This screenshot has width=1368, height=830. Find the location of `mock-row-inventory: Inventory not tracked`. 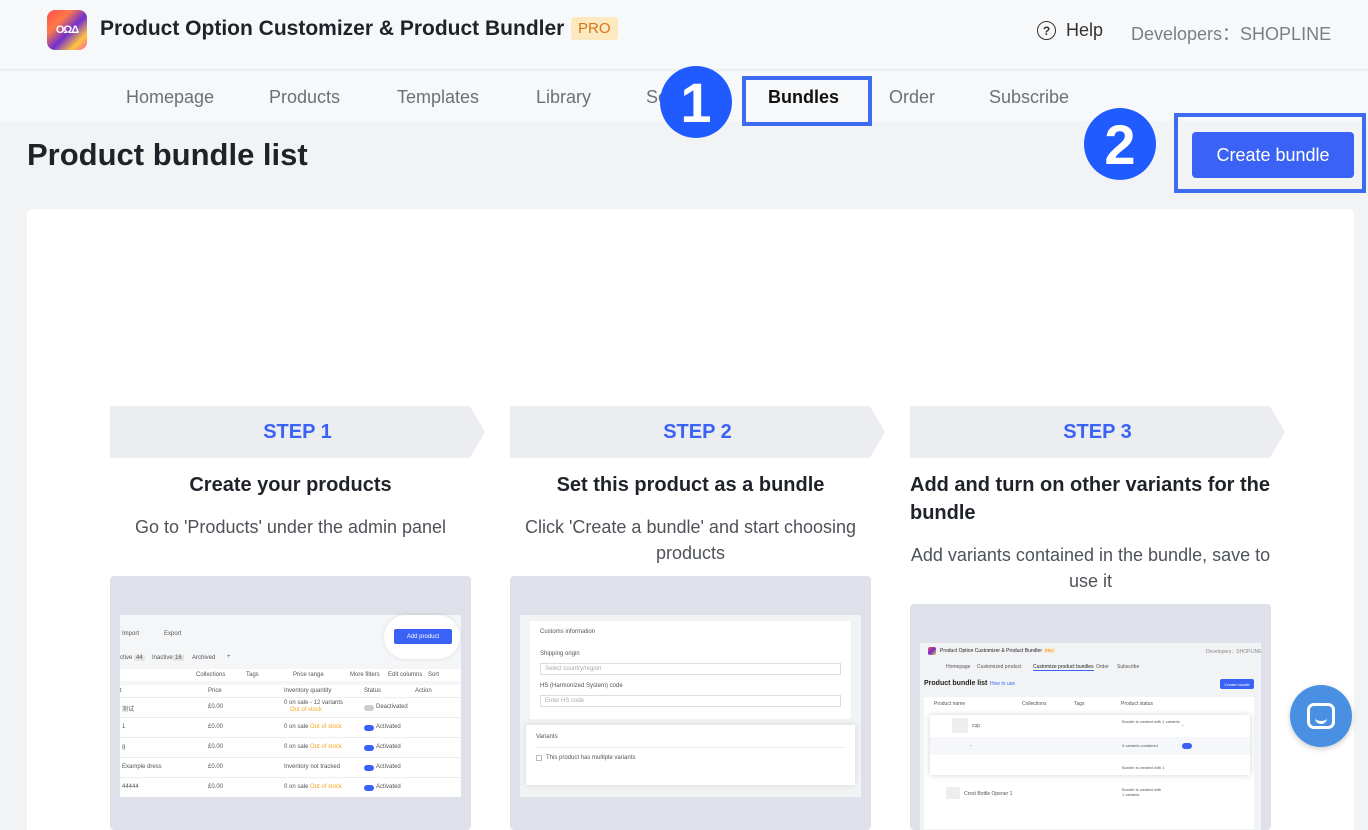

mock-row-inventory: Inventory not tracked is located at coordinates (312, 767).